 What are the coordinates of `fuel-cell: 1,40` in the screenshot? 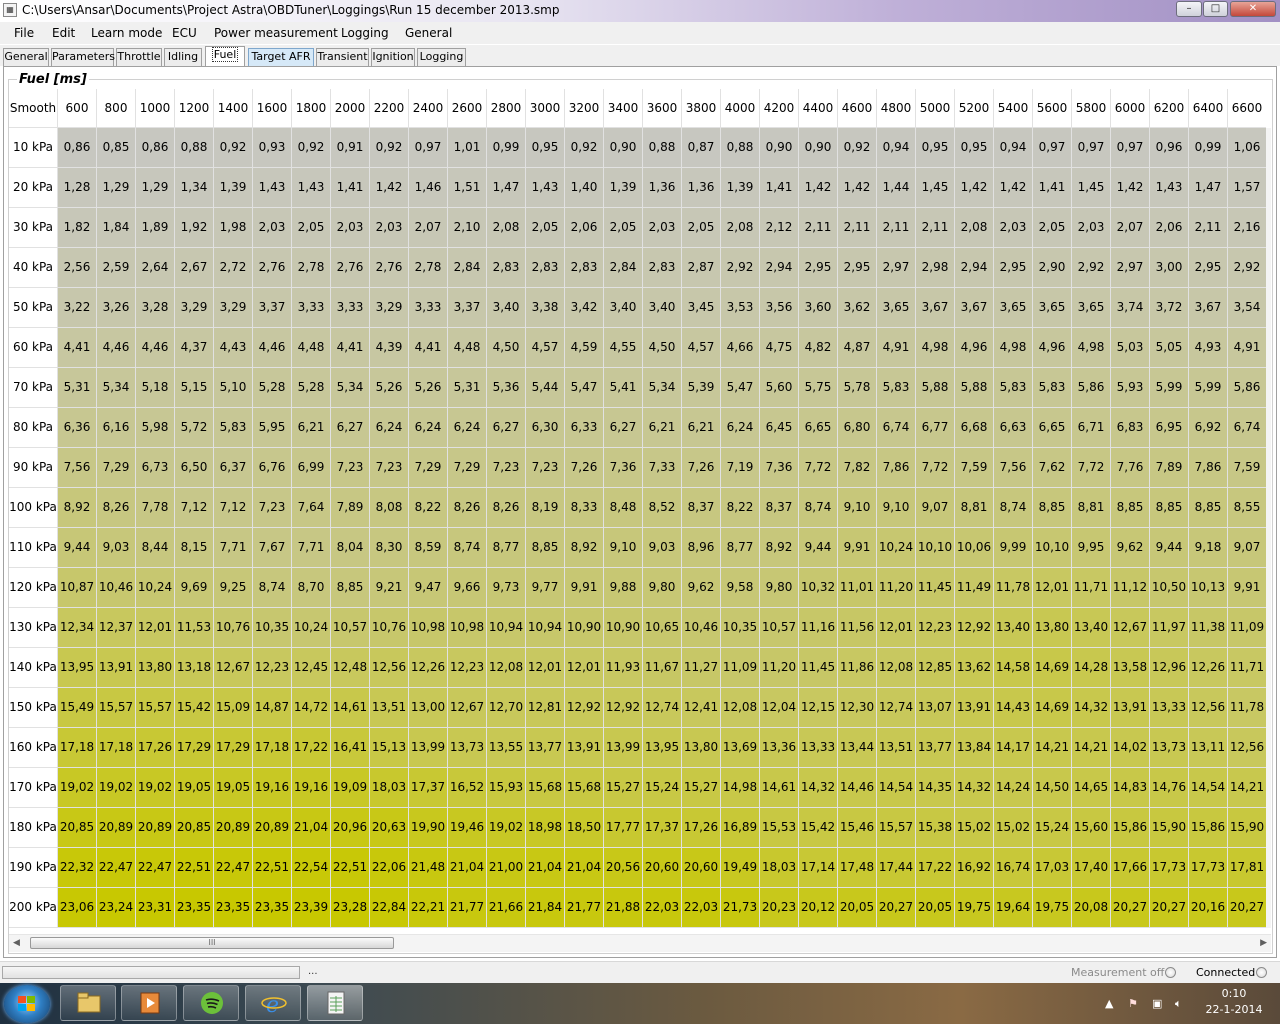 It's located at (584, 188).